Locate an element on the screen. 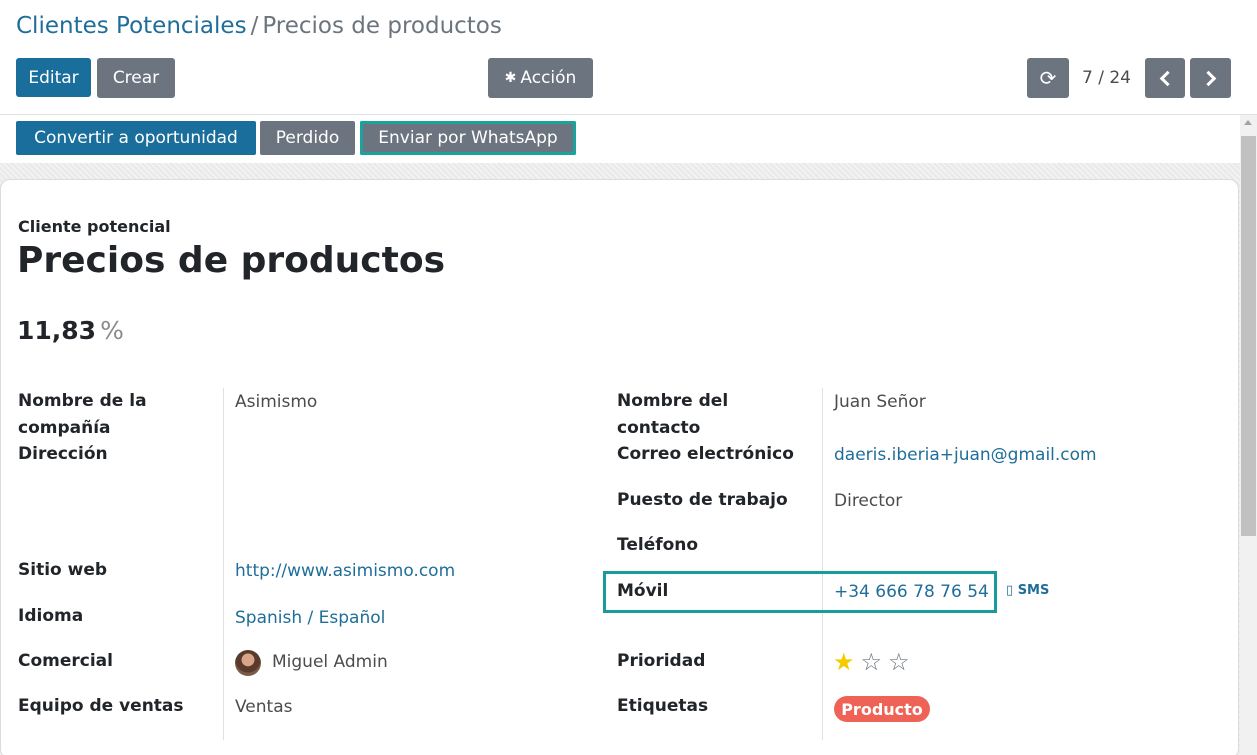 The width and height of the screenshot is (1257, 755). record-title: Precios de productos is located at coordinates (231, 260).